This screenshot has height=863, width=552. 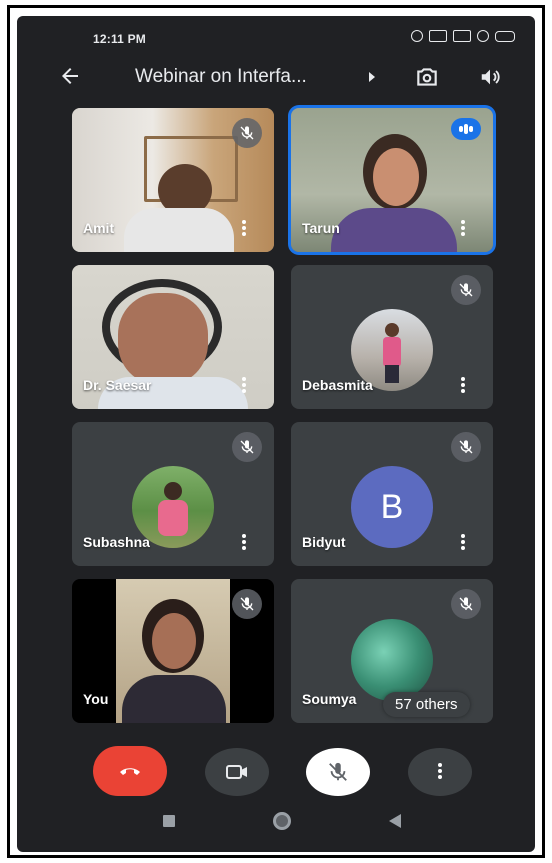 What do you see at coordinates (490, 77) in the screenshot?
I see `speaker-icon` at bounding box center [490, 77].